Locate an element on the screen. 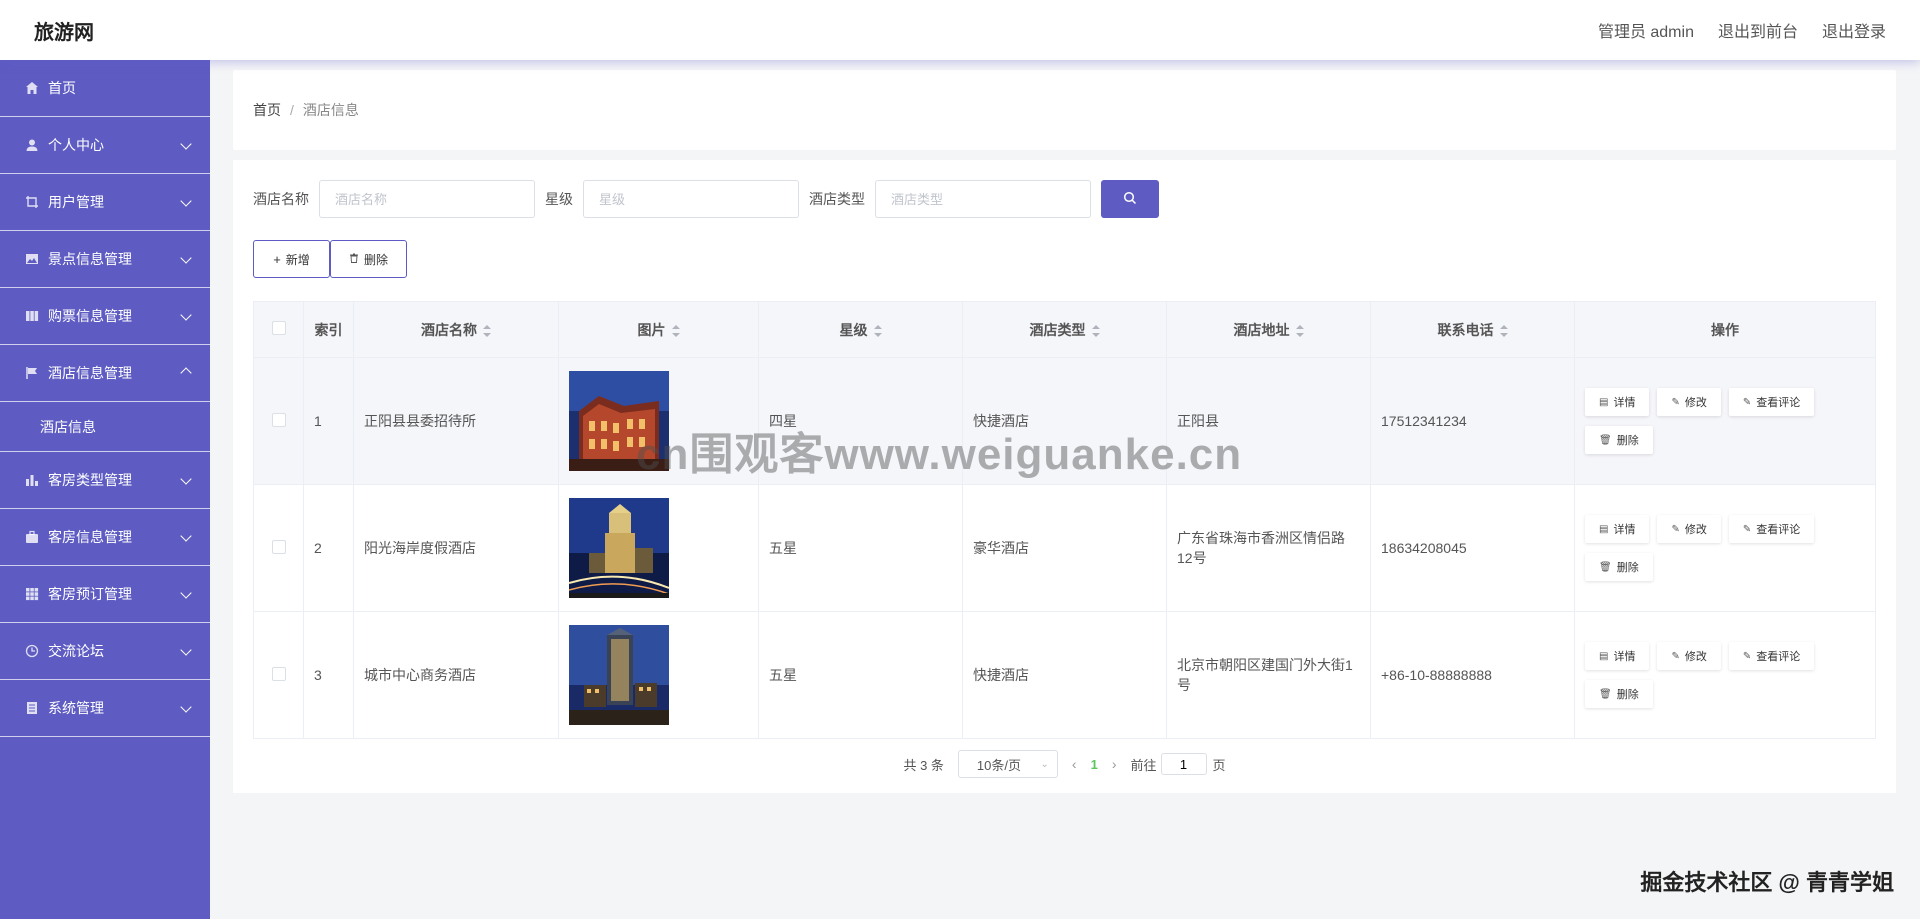 This screenshot has height=919, width=1920. suitcase-icon is located at coordinates (32, 537).